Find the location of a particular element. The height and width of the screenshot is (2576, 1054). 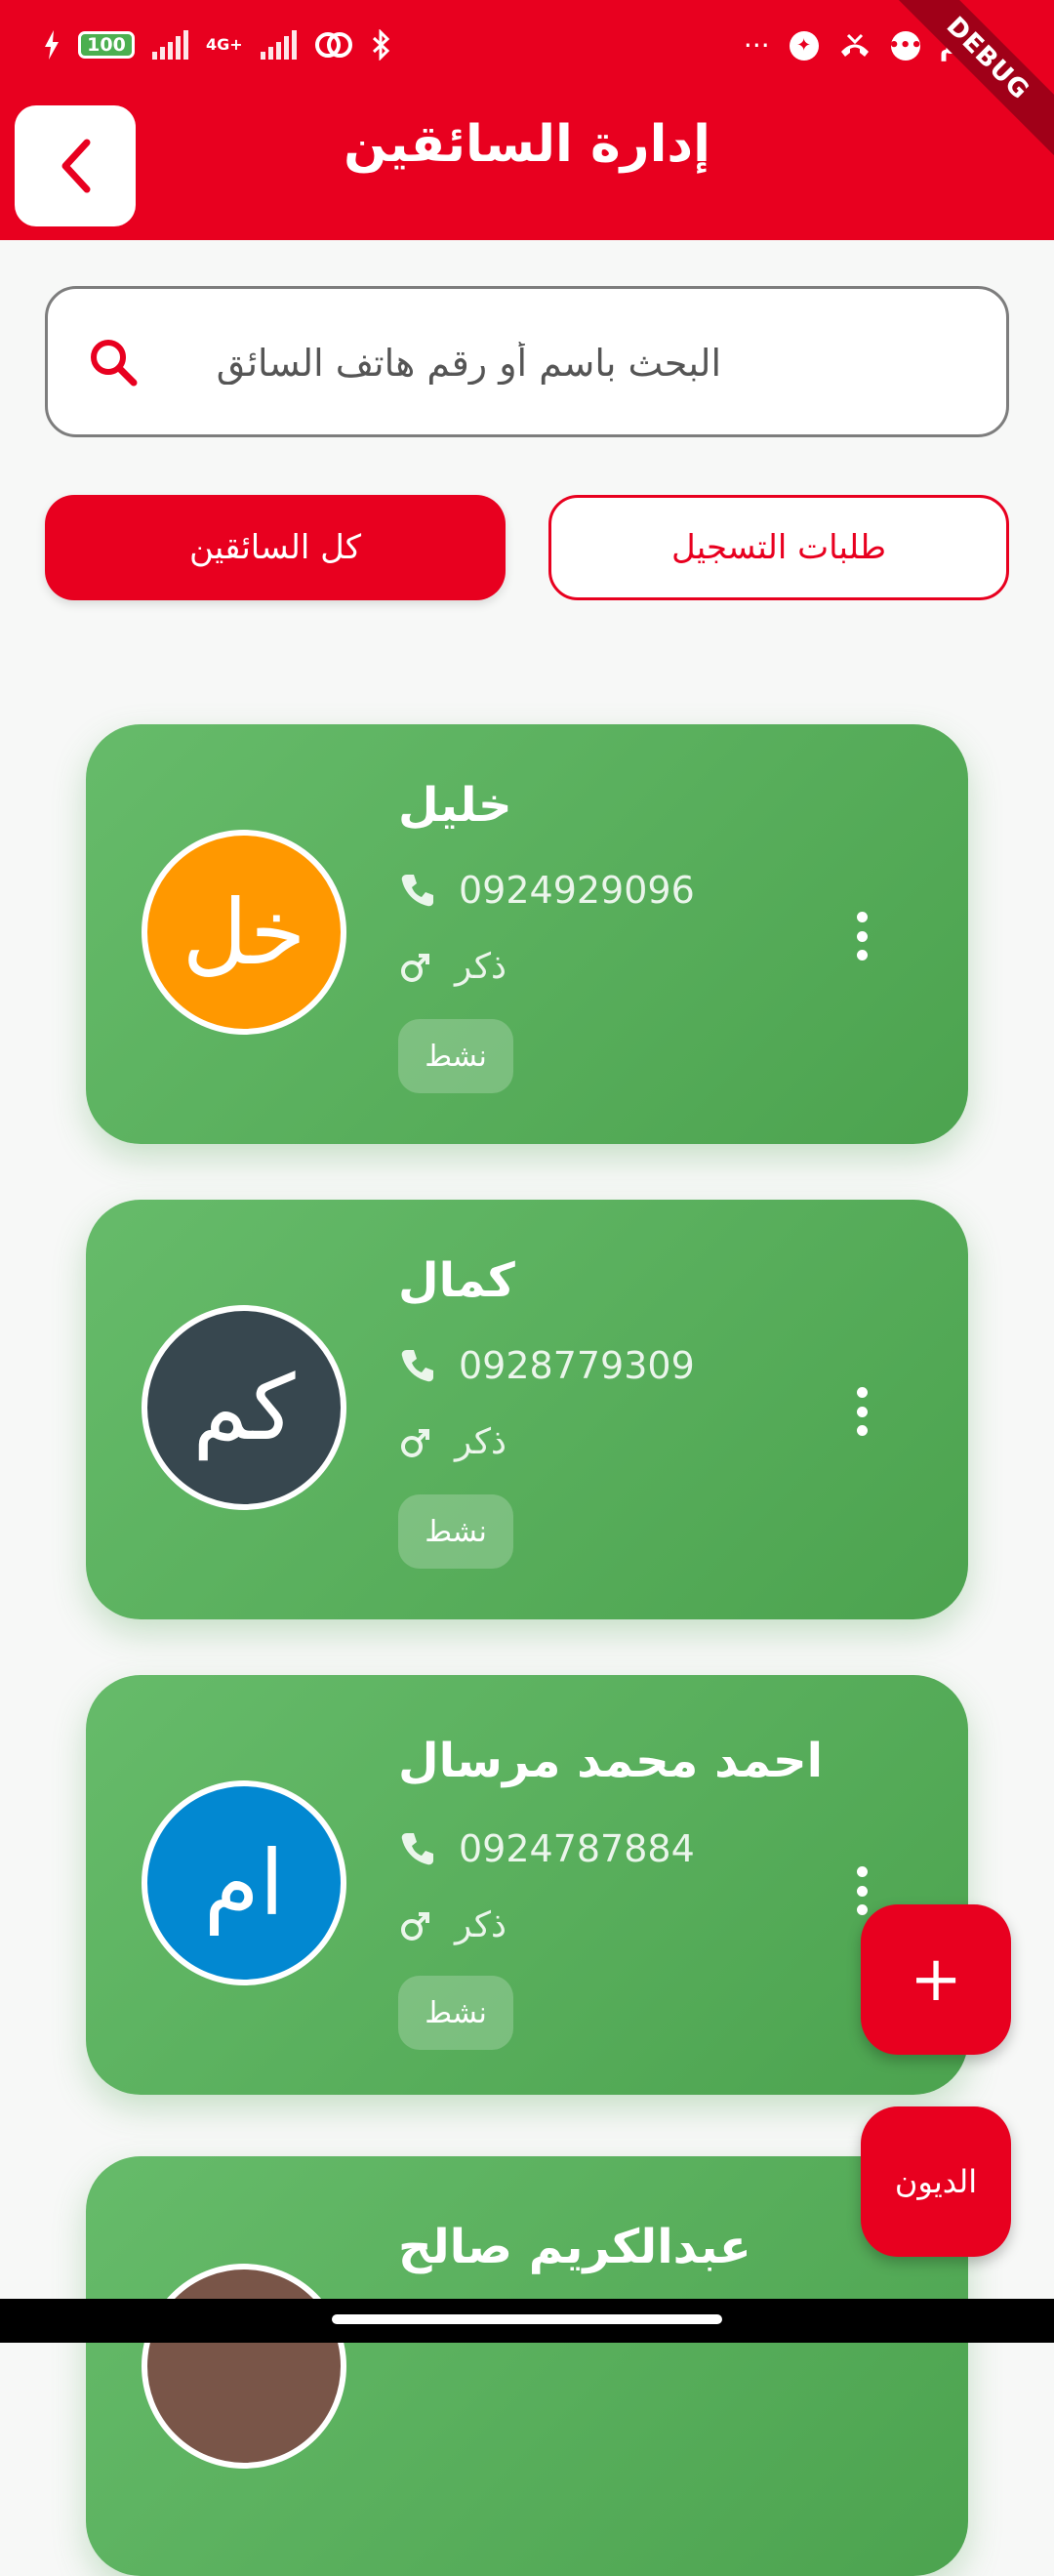

hotspot-icon is located at coordinates (333, 45).